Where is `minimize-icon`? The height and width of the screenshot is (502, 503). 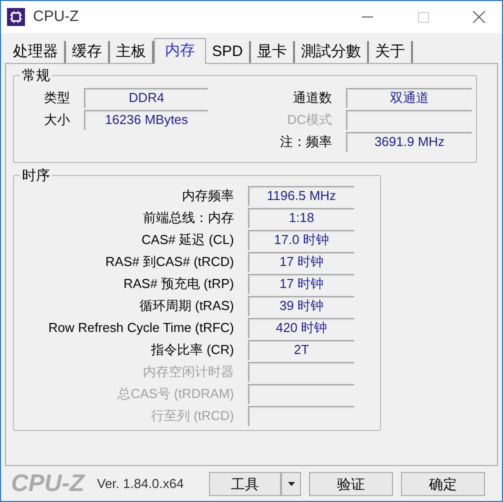
minimize-icon is located at coordinates (367, 17).